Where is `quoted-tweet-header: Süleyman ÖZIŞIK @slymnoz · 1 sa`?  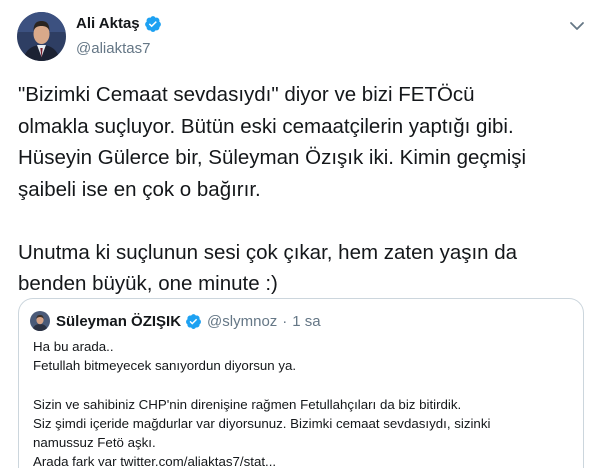
quoted-tweet-header: Süleyman ÖZIŞIK @slymnoz · 1 sa is located at coordinates (175, 321).